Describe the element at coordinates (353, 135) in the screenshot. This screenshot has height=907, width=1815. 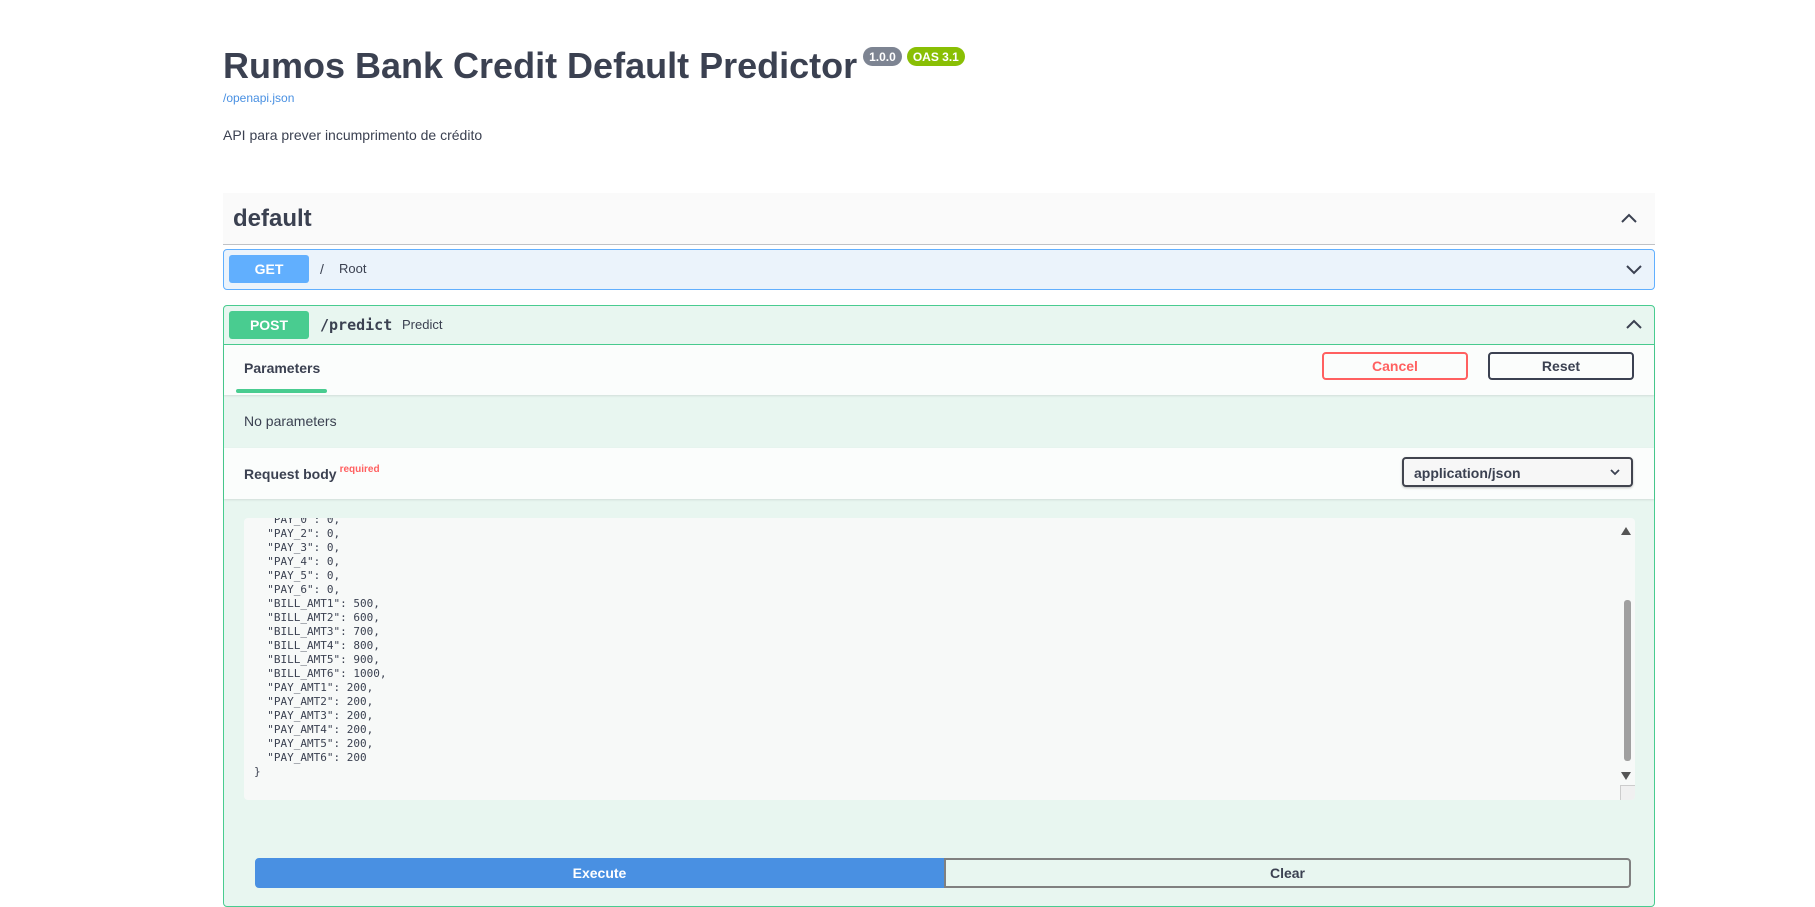
I see `api-description: API para prever incumprimento de crédito` at that location.